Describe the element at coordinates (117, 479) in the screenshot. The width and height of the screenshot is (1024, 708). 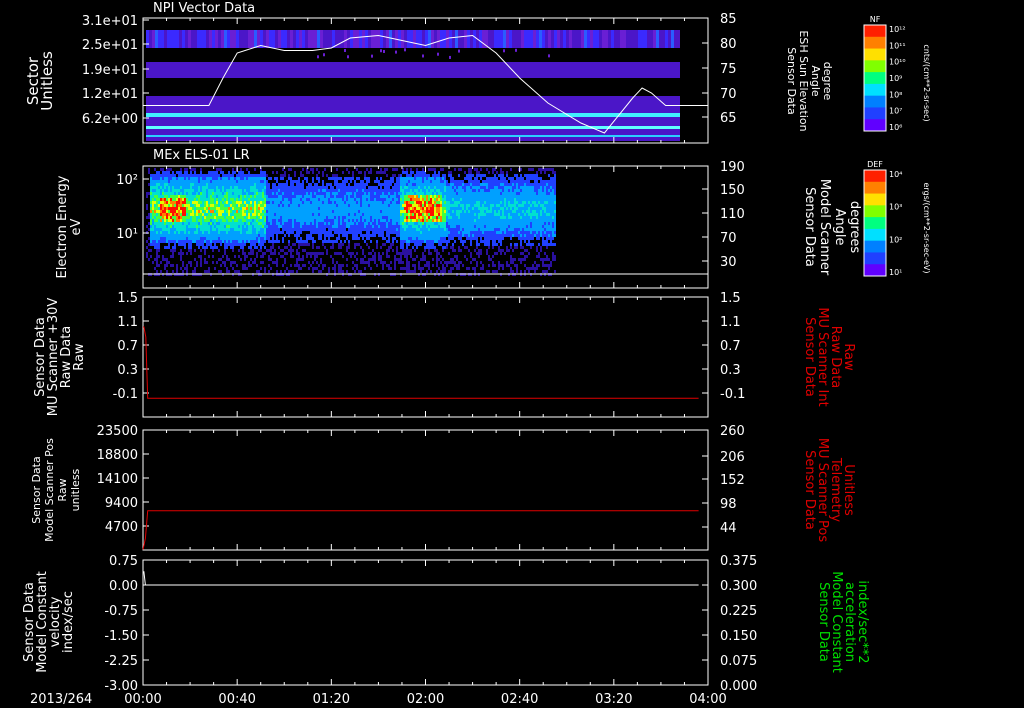
I see `left-tick-label: 14100` at that location.